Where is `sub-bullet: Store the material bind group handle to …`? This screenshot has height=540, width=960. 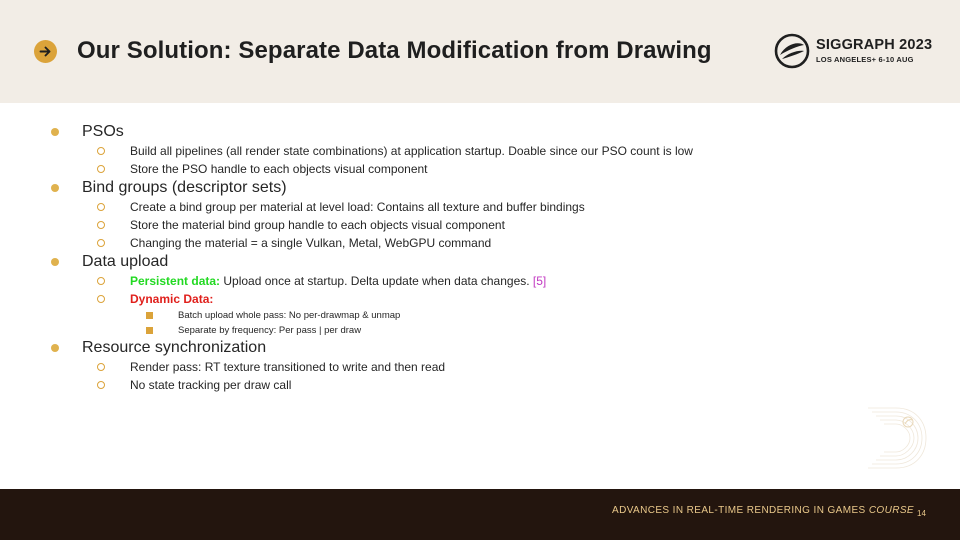 sub-bullet: Store the material bind group handle to … is located at coordinates (480, 225).